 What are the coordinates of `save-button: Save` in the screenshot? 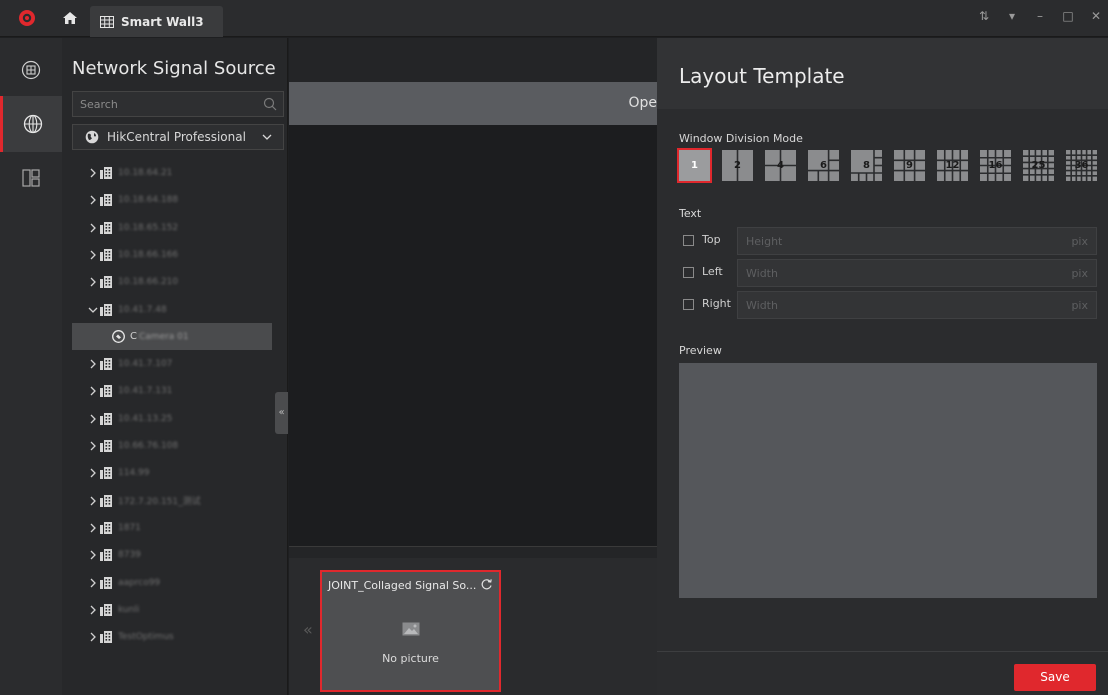 It's located at (1055, 677).